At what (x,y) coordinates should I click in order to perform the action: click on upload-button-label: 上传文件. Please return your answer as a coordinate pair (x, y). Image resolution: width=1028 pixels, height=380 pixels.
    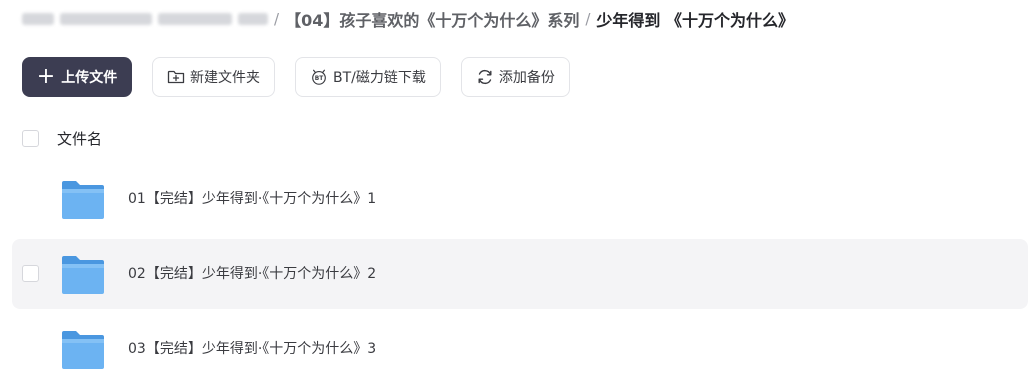
    Looking at the image, I should click on (89, 78).